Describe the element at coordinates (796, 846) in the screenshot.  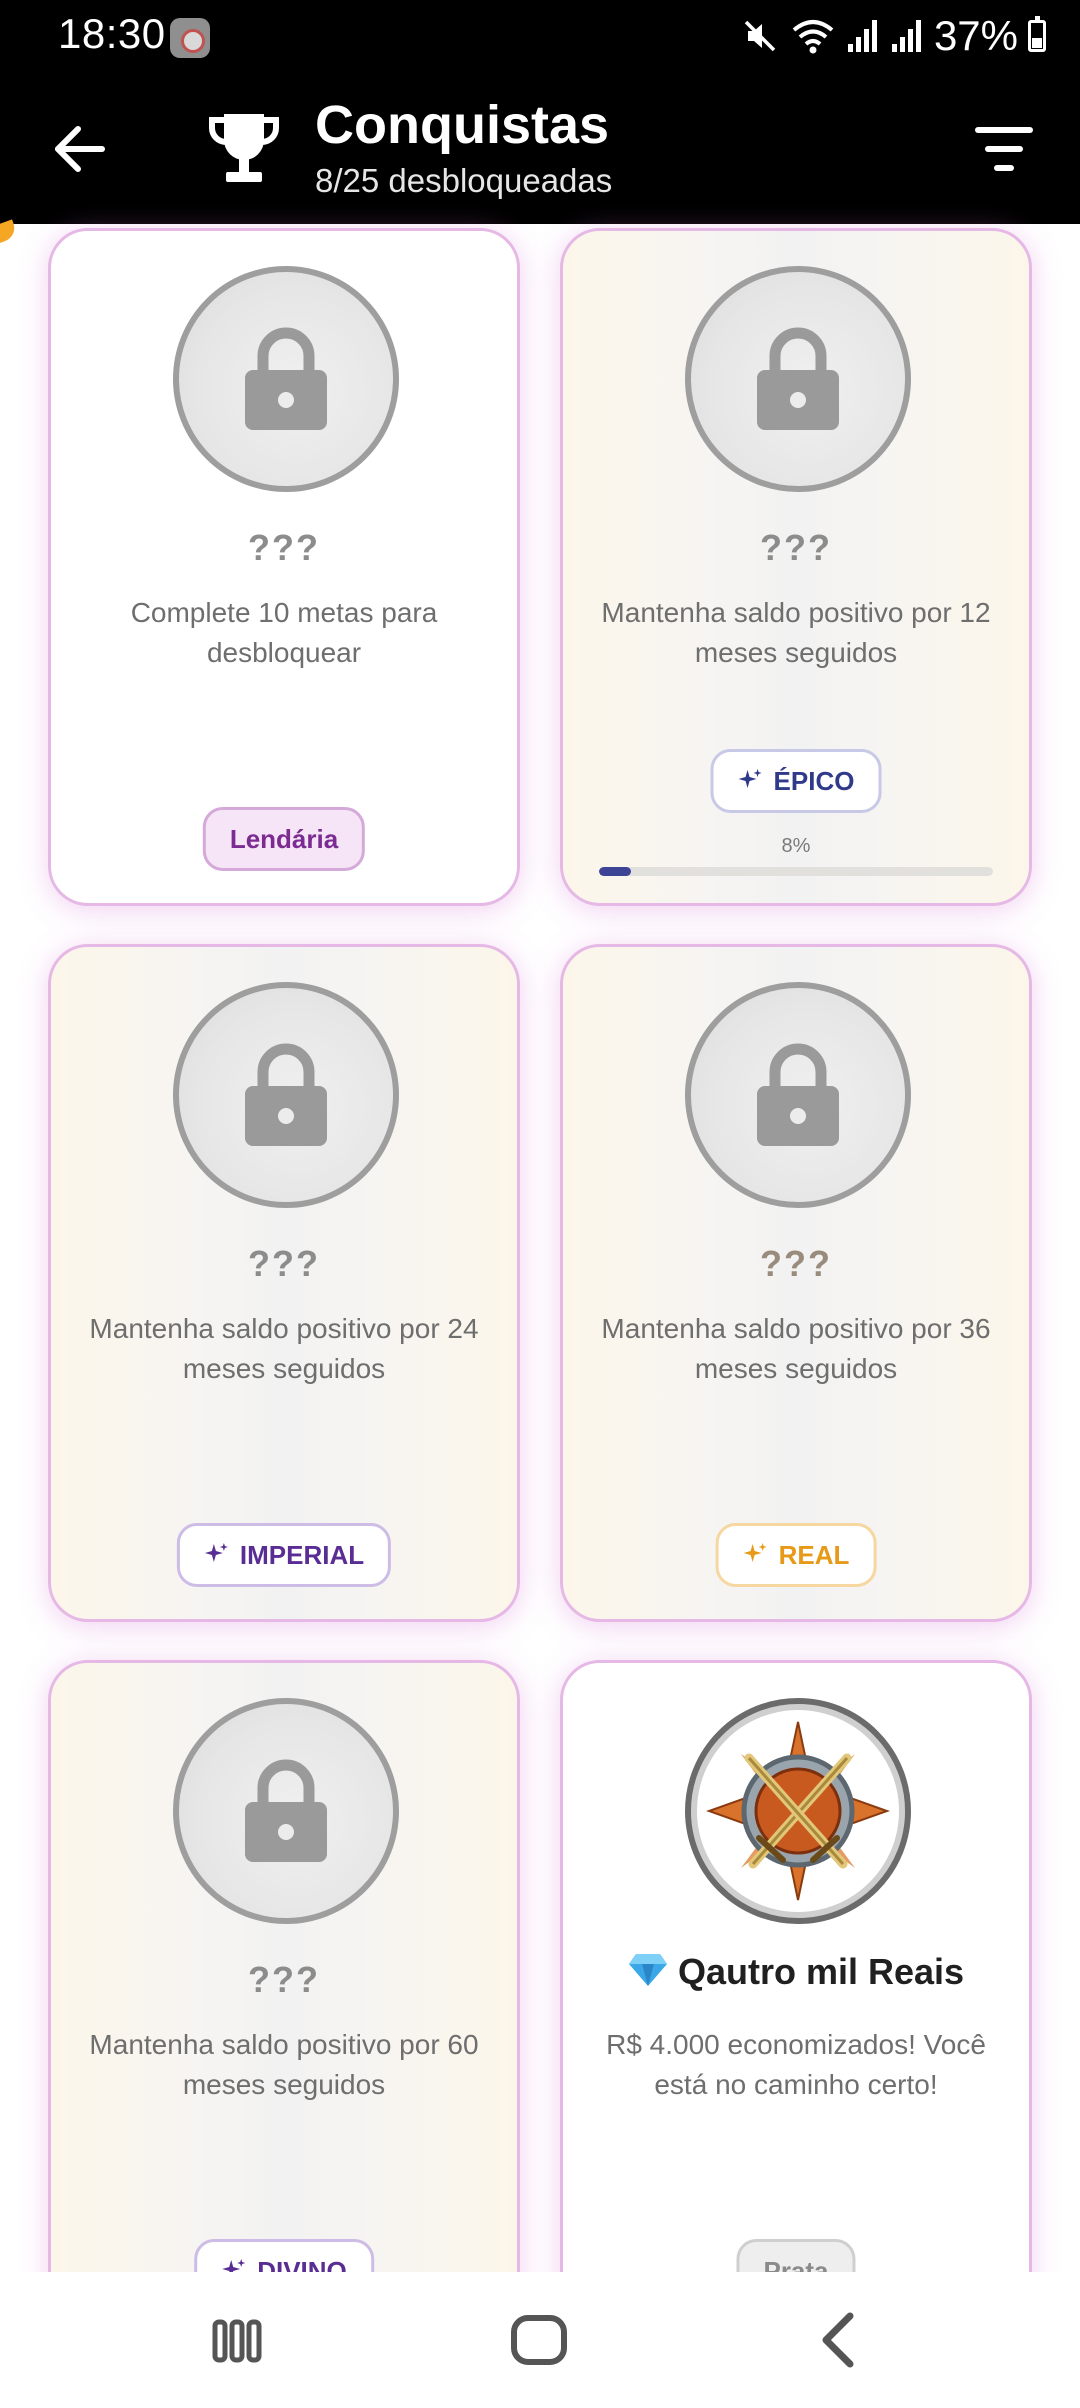
I see `progress-percent: 8%` at that location.